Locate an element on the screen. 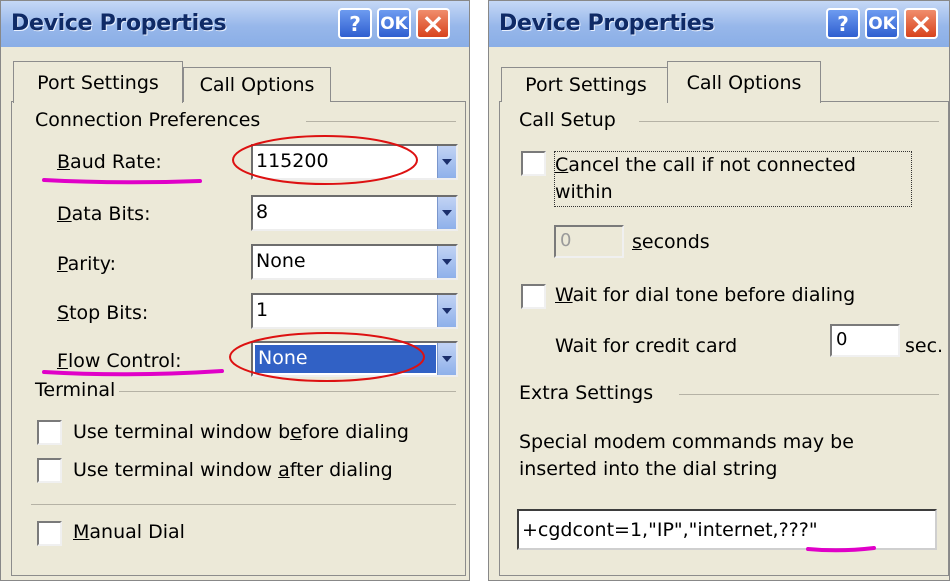  seconds-label: seconds is located at coordinates (671, 242).